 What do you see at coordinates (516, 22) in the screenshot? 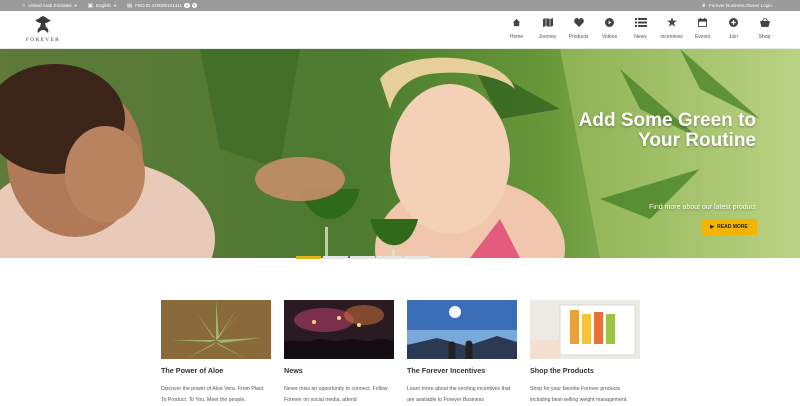
I see `home-icon` at bounding box center [516, 22].